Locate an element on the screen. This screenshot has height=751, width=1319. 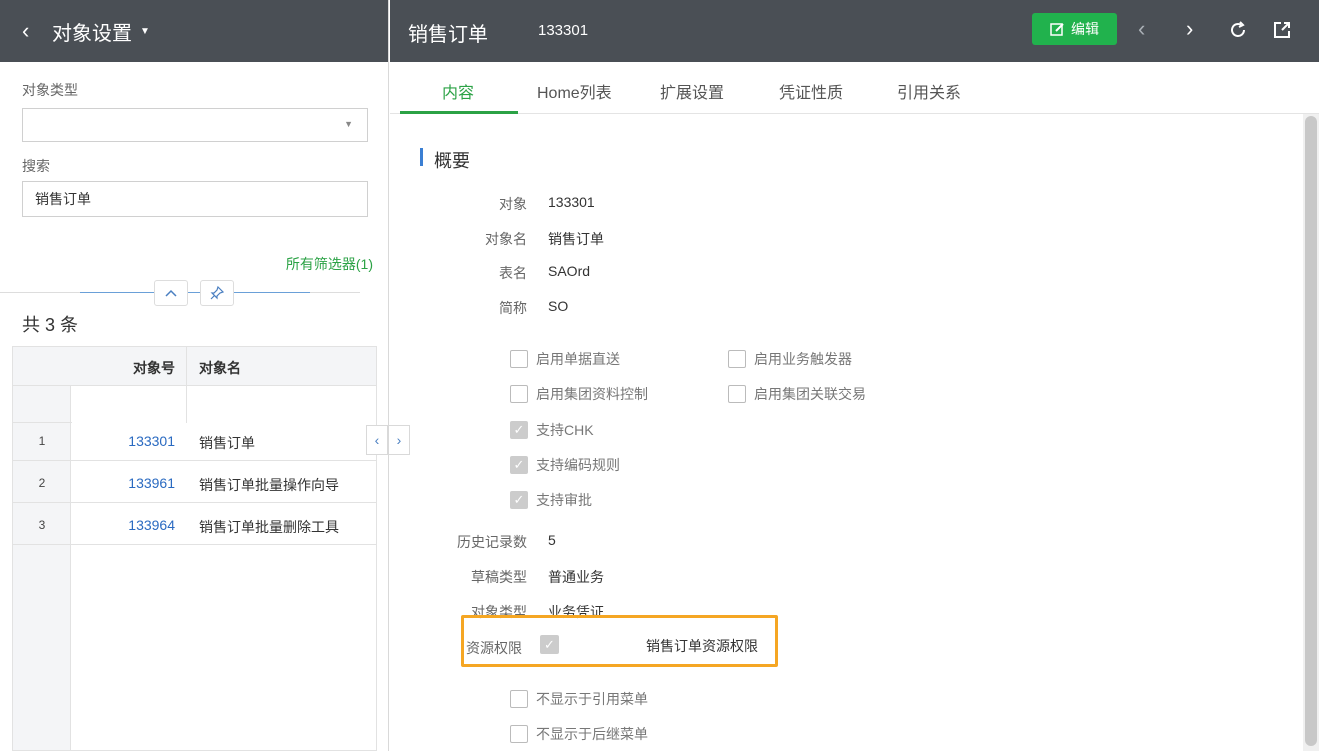
row-index: 1 is located at coordinates (42, 441).